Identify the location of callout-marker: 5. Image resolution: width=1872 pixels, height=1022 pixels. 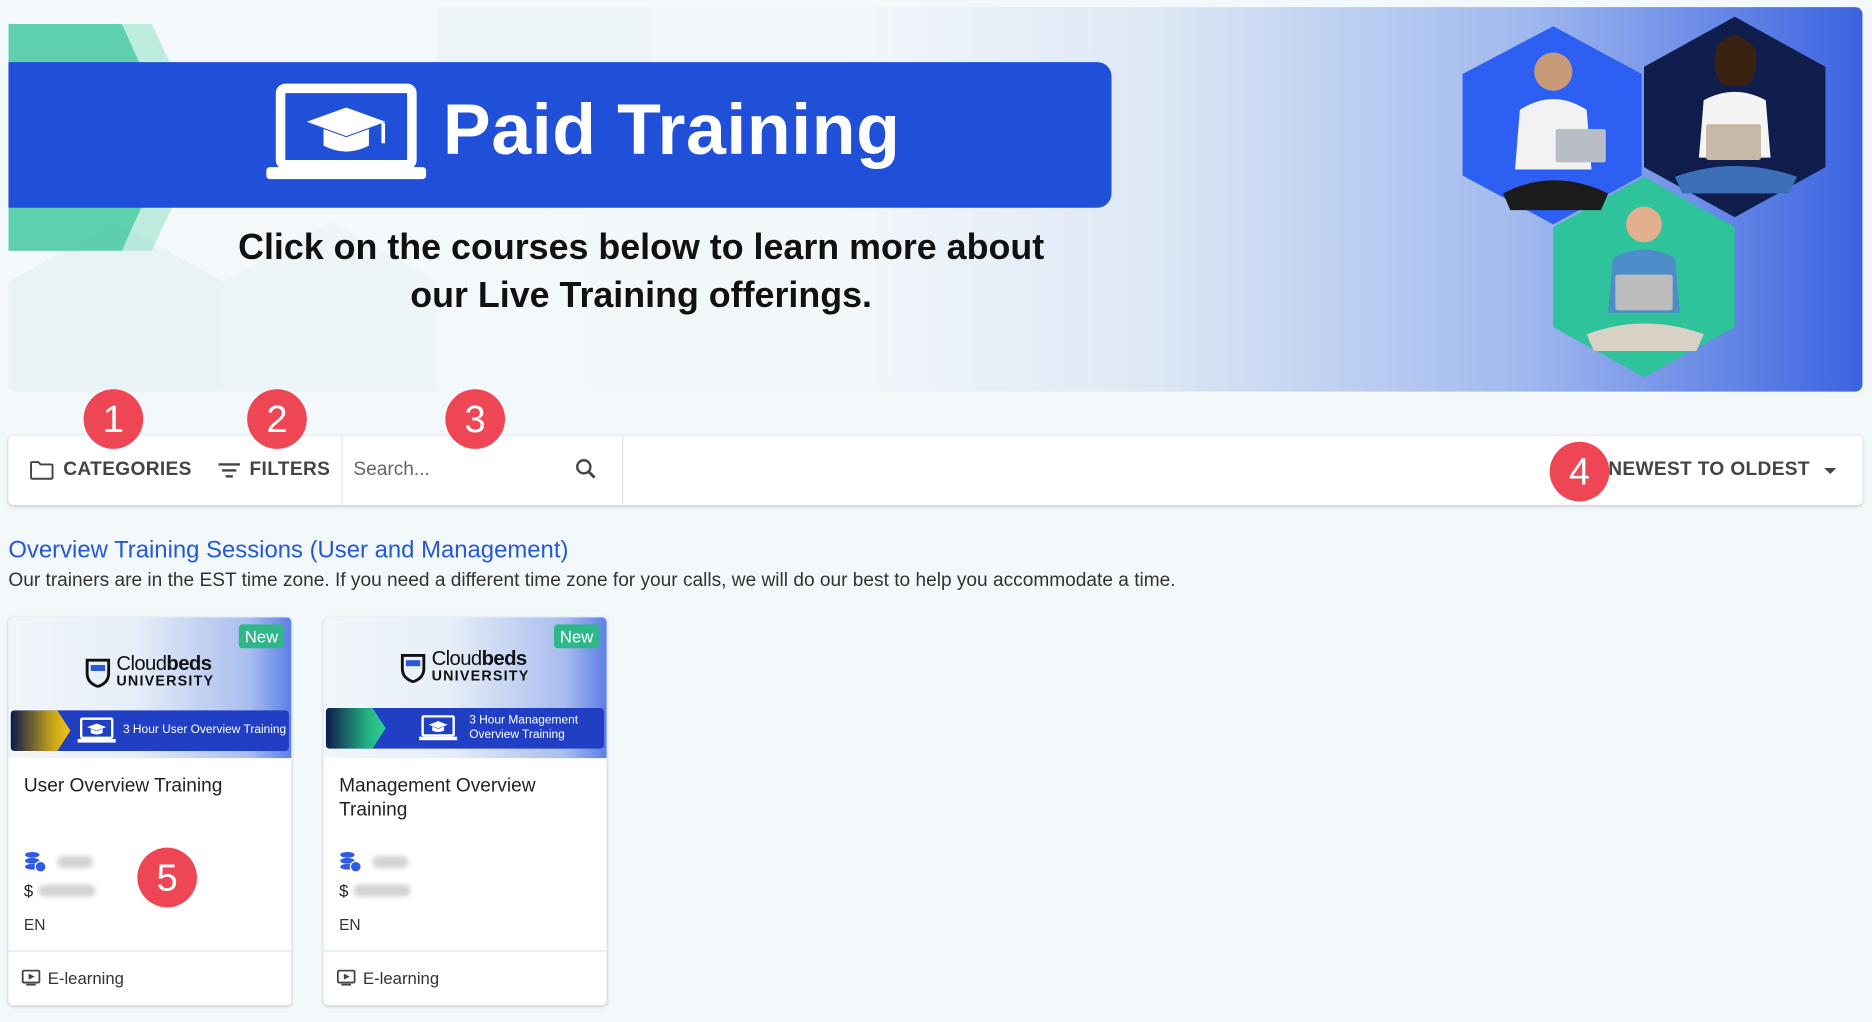
(167, 877).